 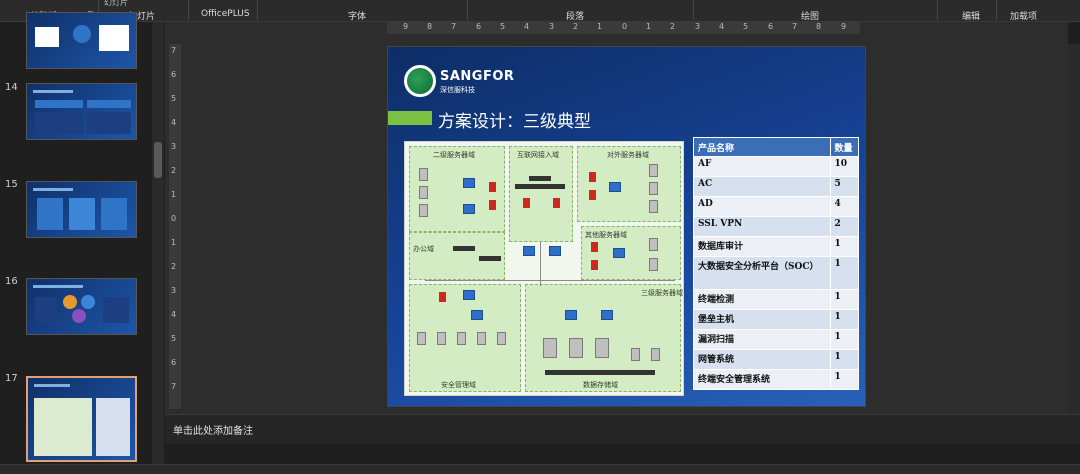 What do you see at coordinates (844, 147) in the screenshot?
I see `table-header: 数量` at bounding box center [844, 147].